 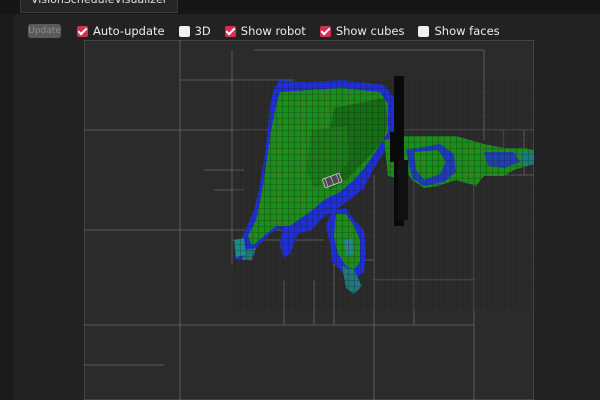 I want to click on 3d-checkbox: 3D, so click(x=194, y=31).